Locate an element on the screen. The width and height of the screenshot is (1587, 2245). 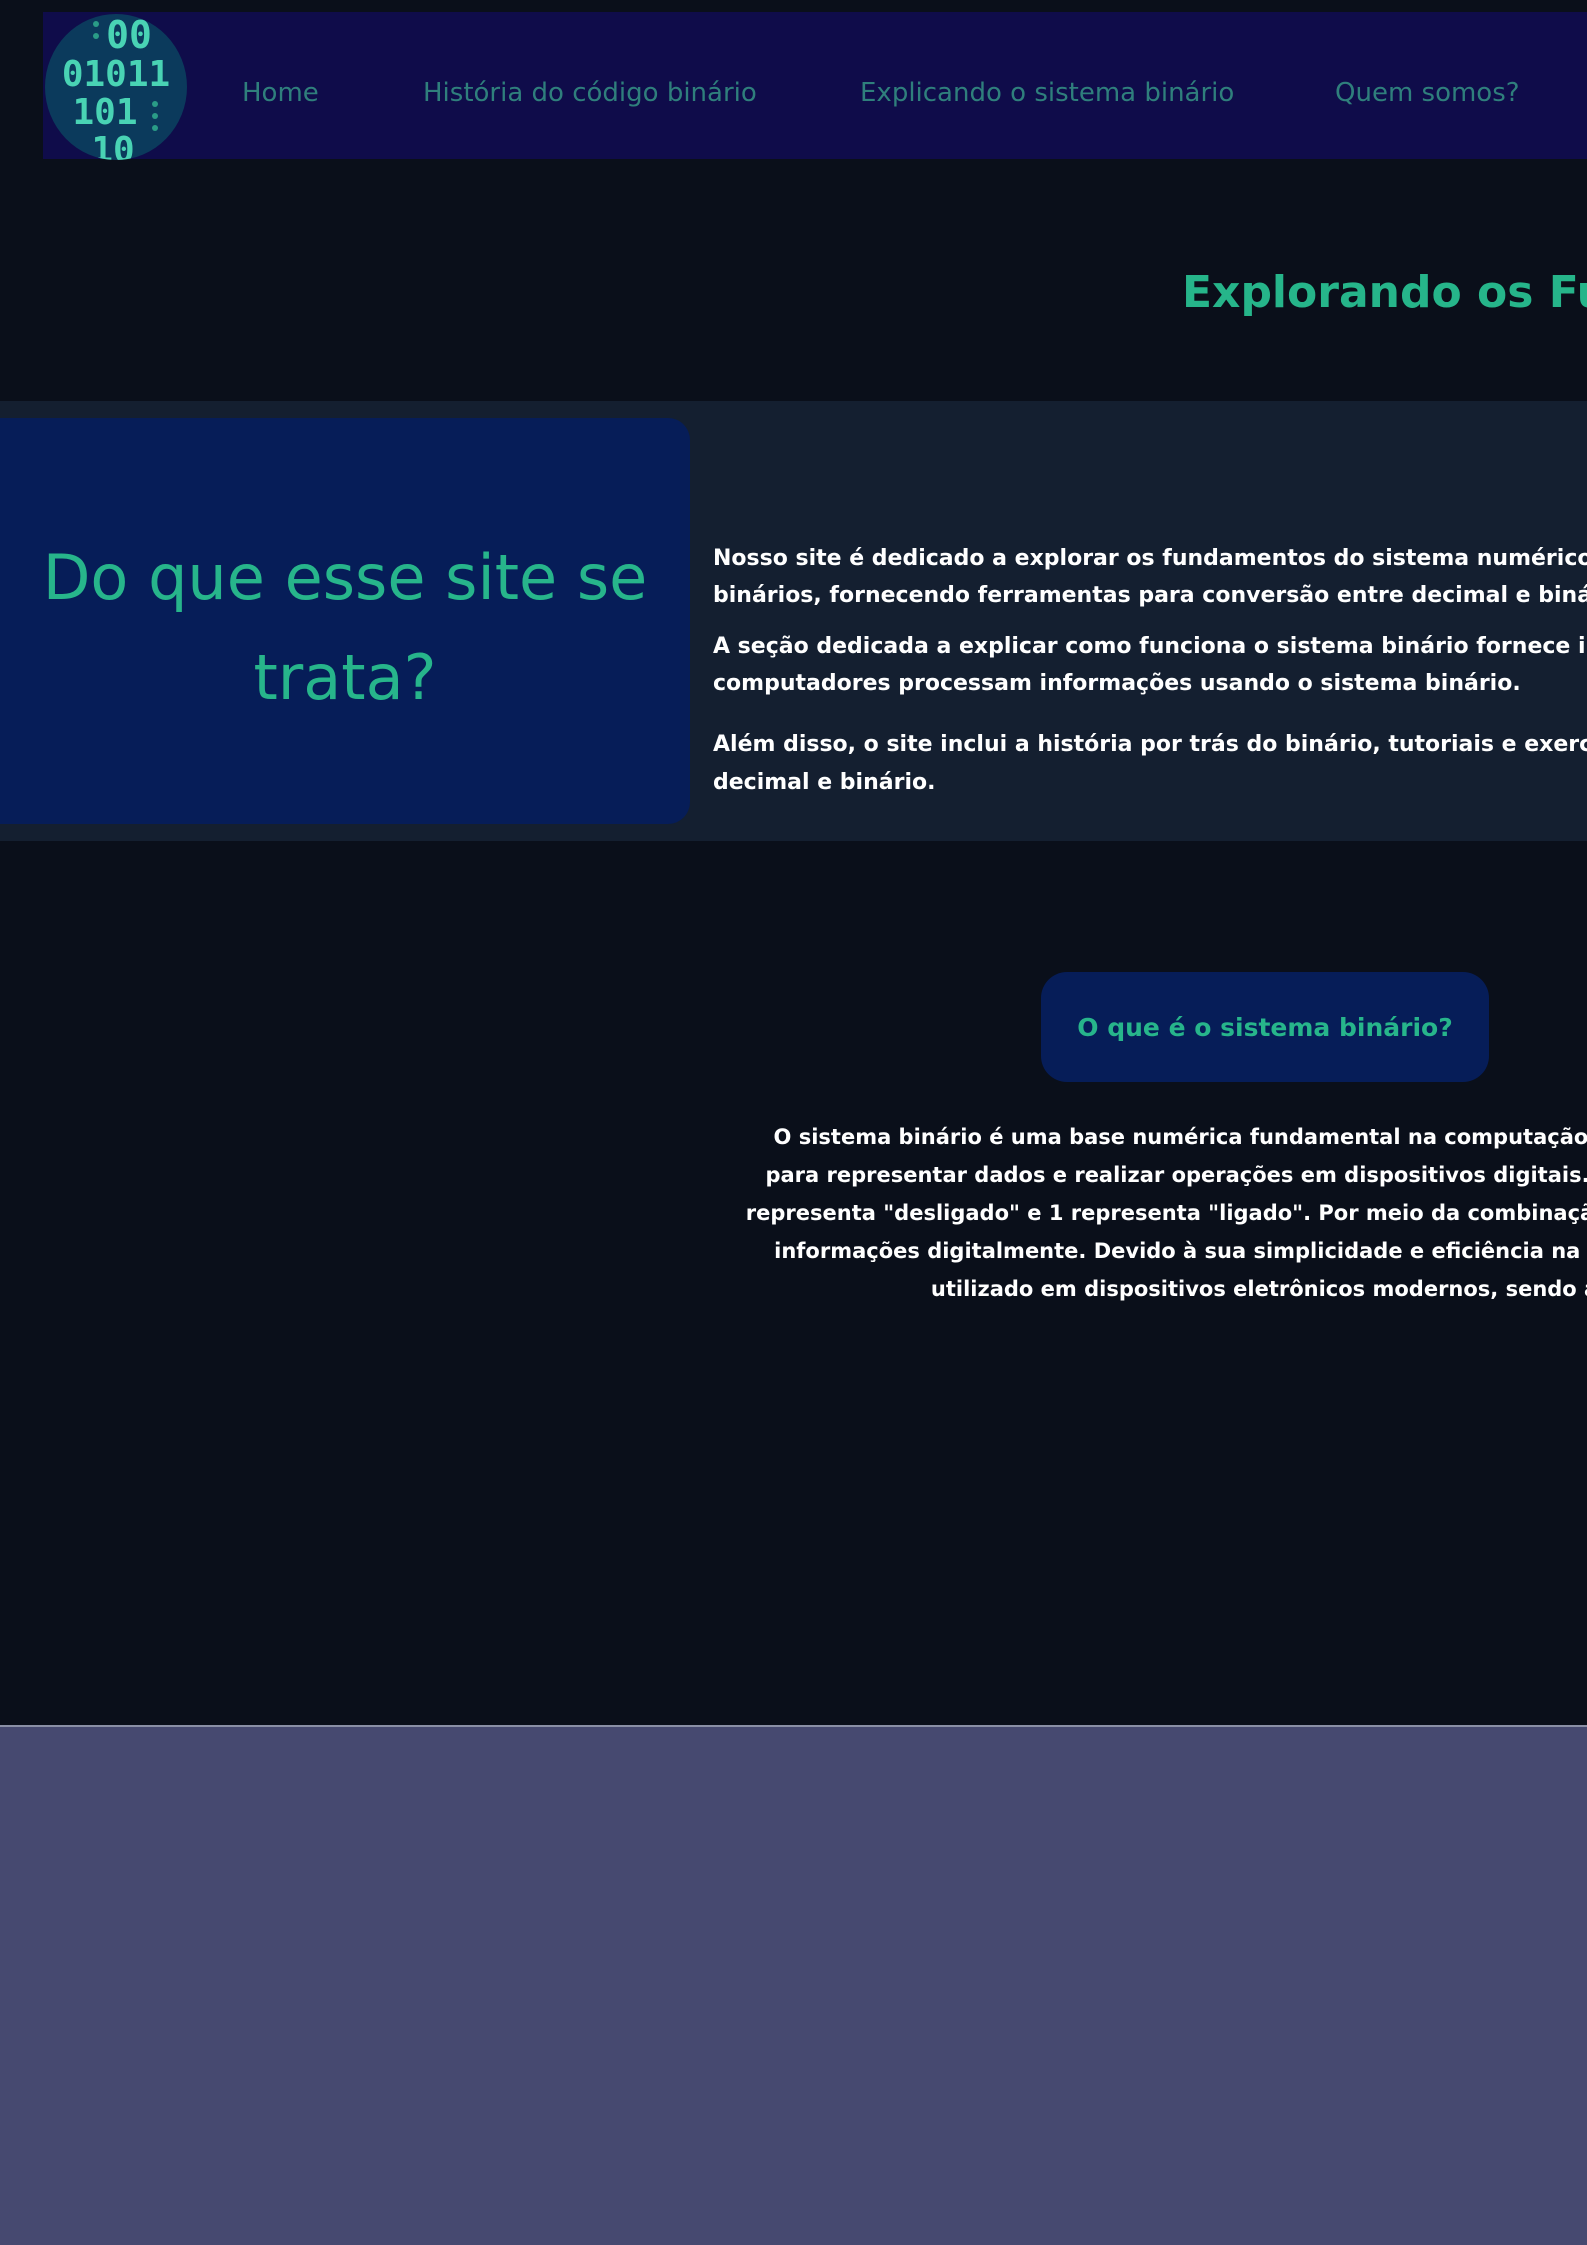
logo-row-1: 00 is located at coordinates (129, 35).